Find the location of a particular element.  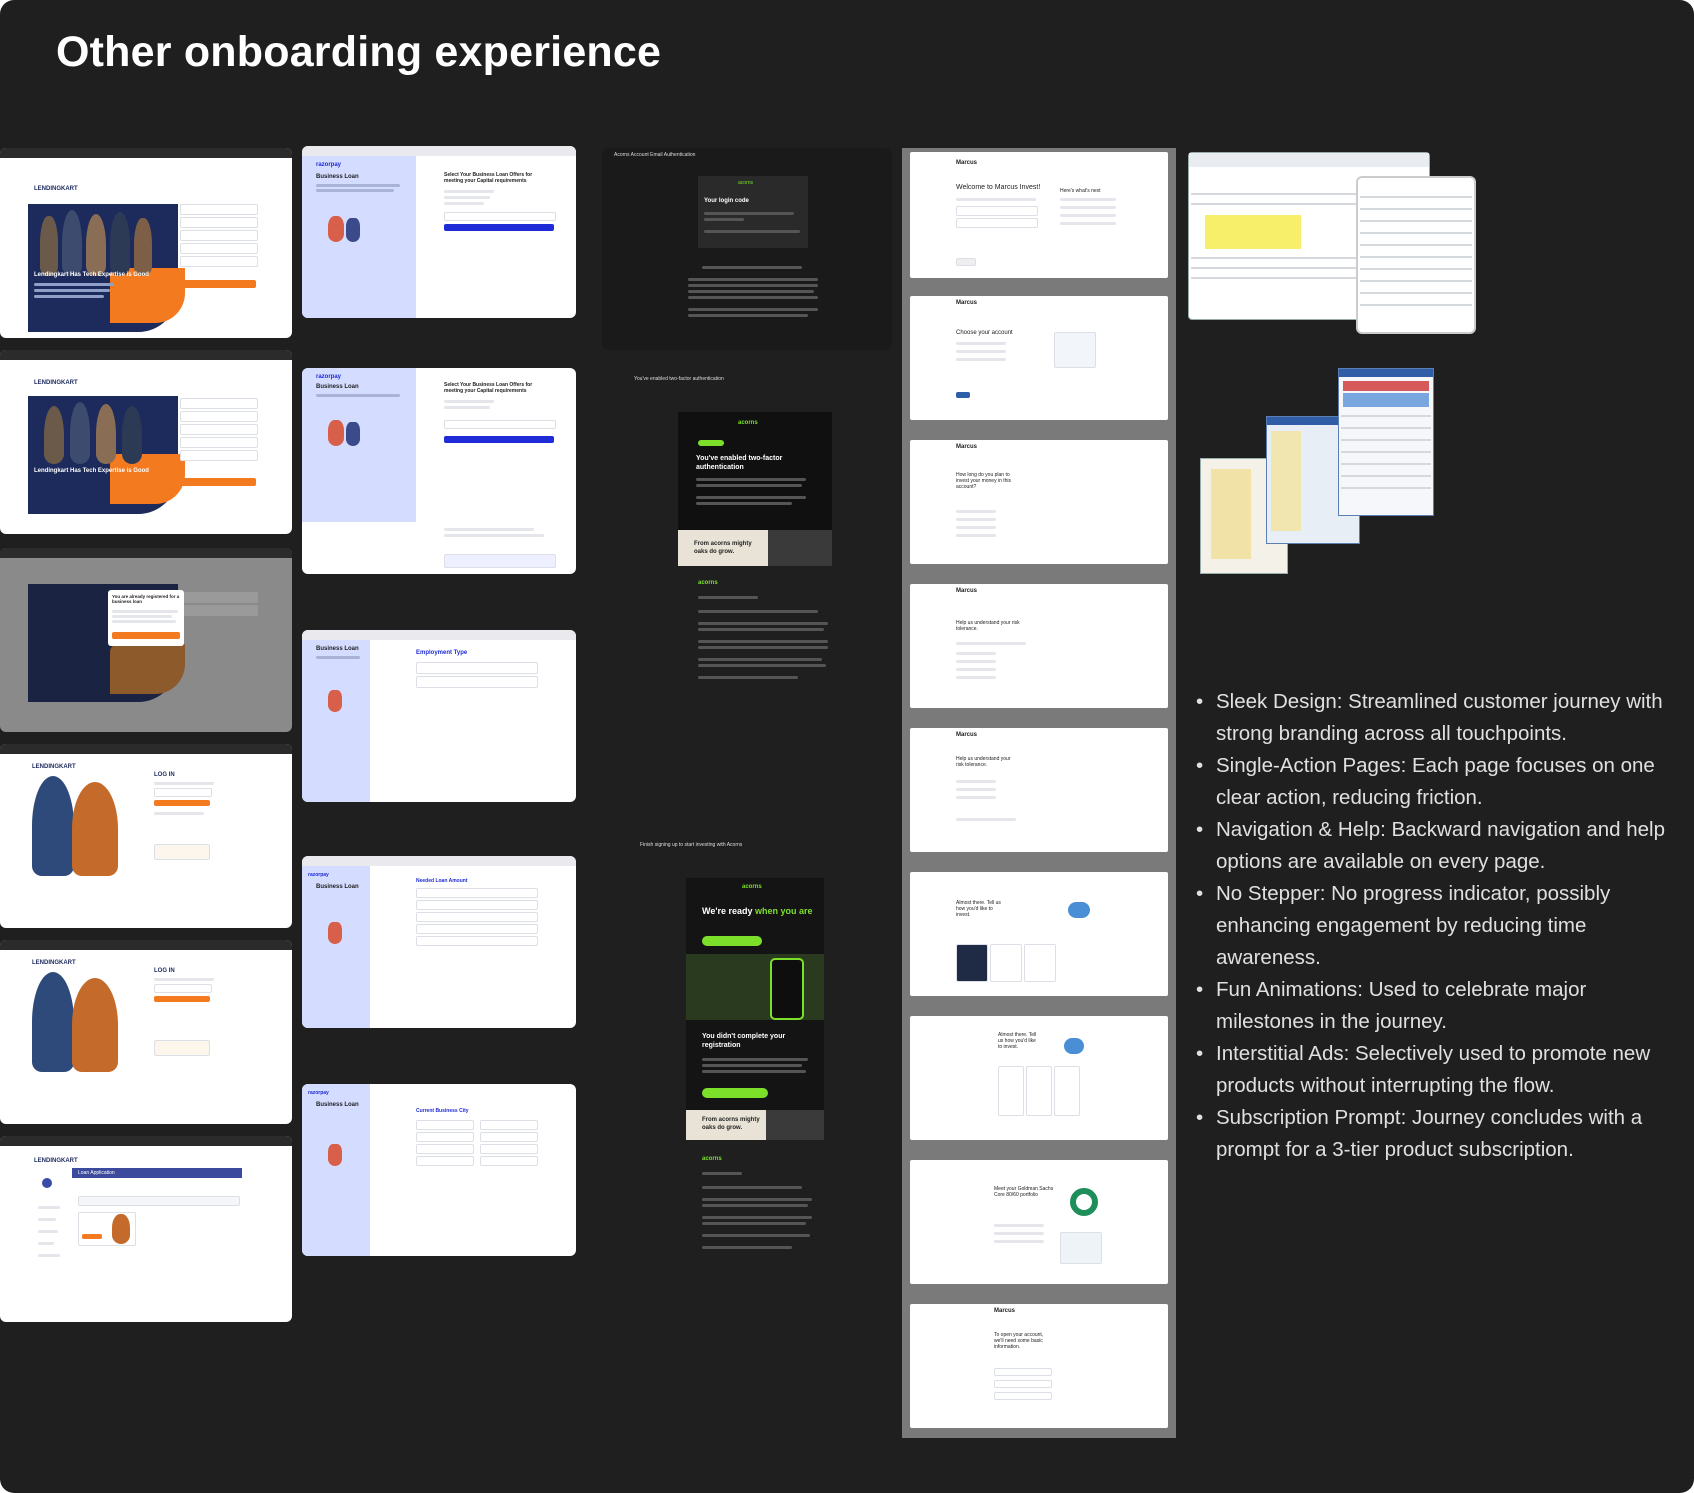

lendingkart-dashboard: LENDINGKART Loan Application is located at coordinates (146, 1229).